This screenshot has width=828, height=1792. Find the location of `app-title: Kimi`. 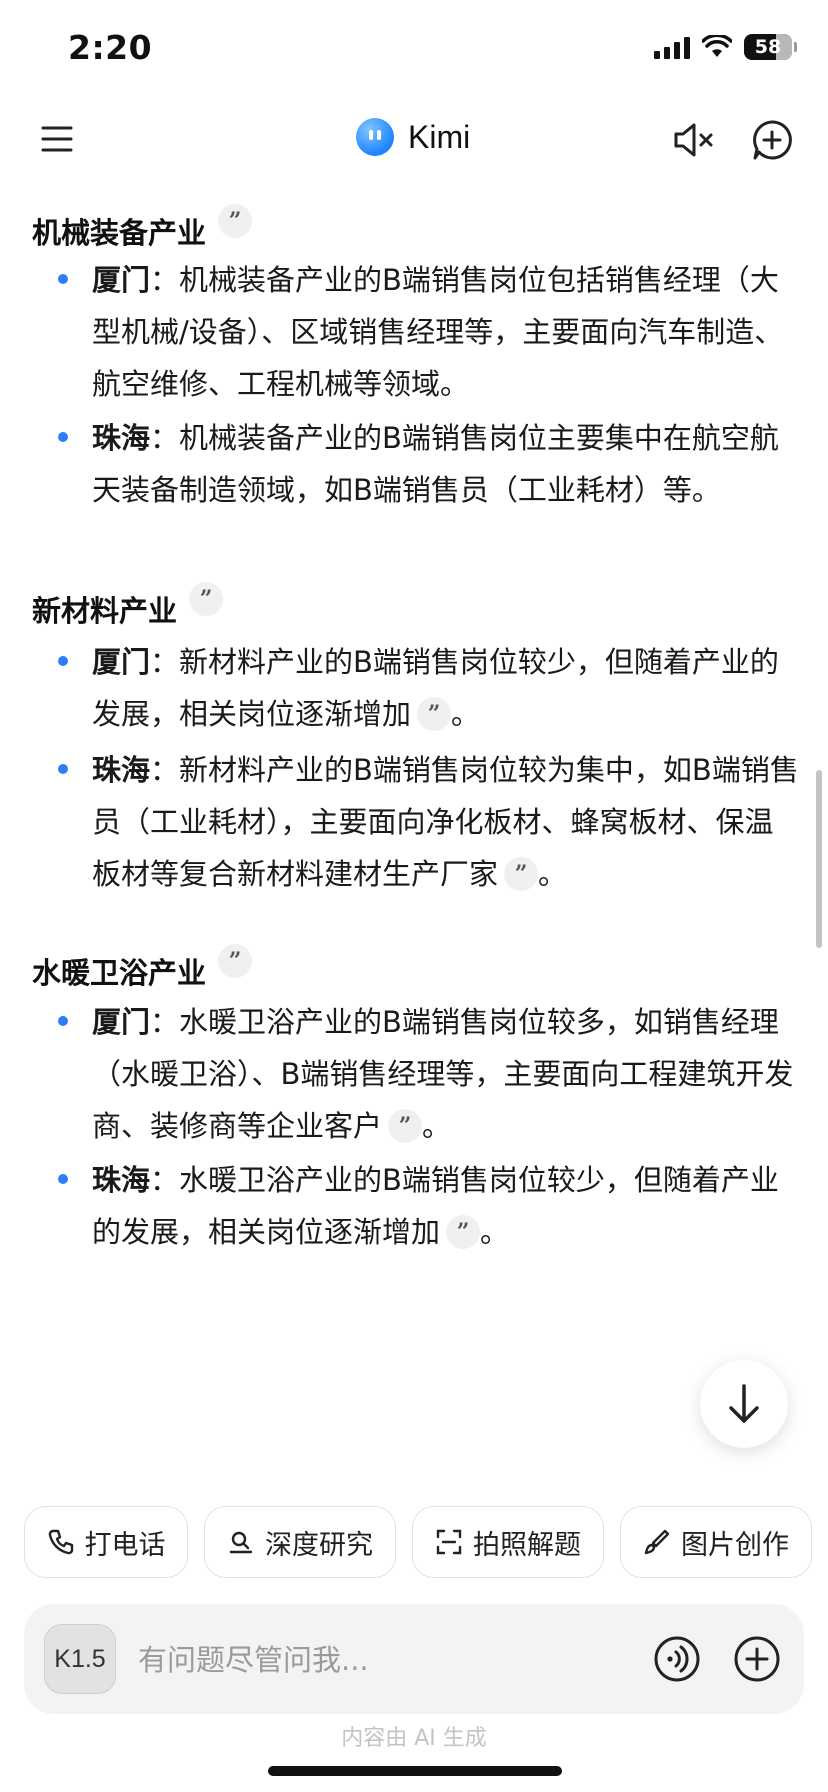

app-title: Kimi is located at coordinates (439, 136).